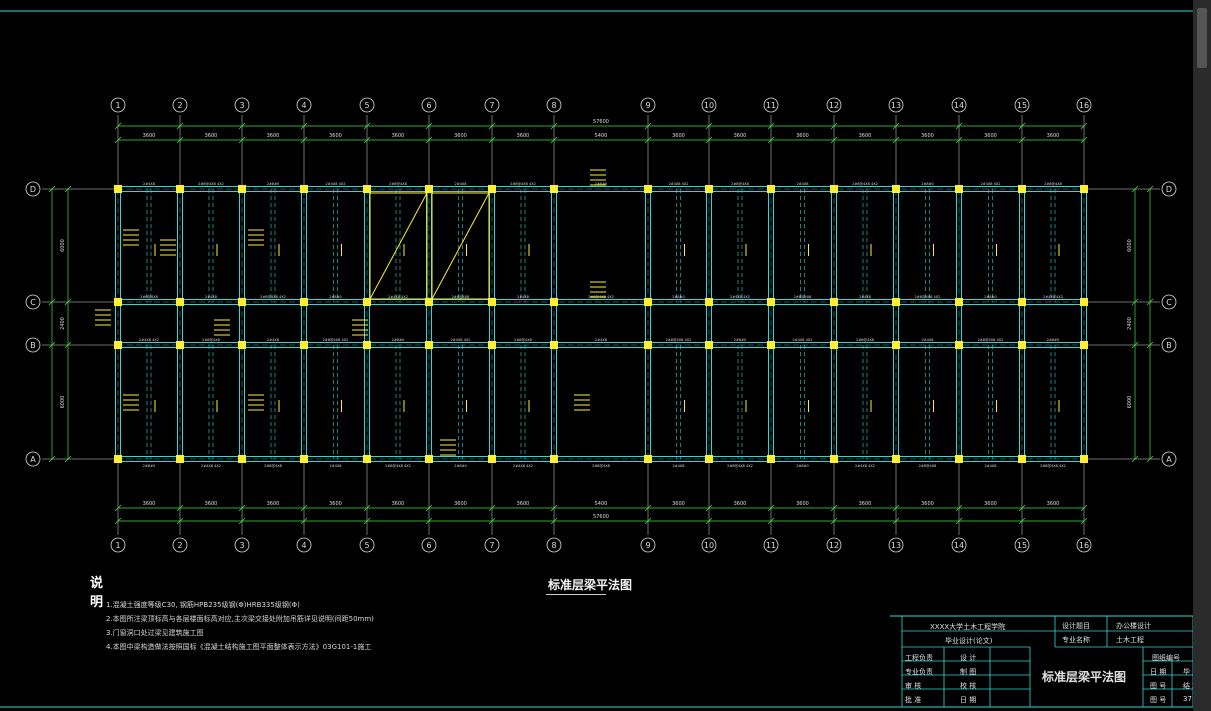 The image size is (1211, 711). I want to click on note-item: 1.混凝土强度等级C30, 钢筋HPB235级钢(Φ)HRB335级钢(Φ), so click(203, 605).